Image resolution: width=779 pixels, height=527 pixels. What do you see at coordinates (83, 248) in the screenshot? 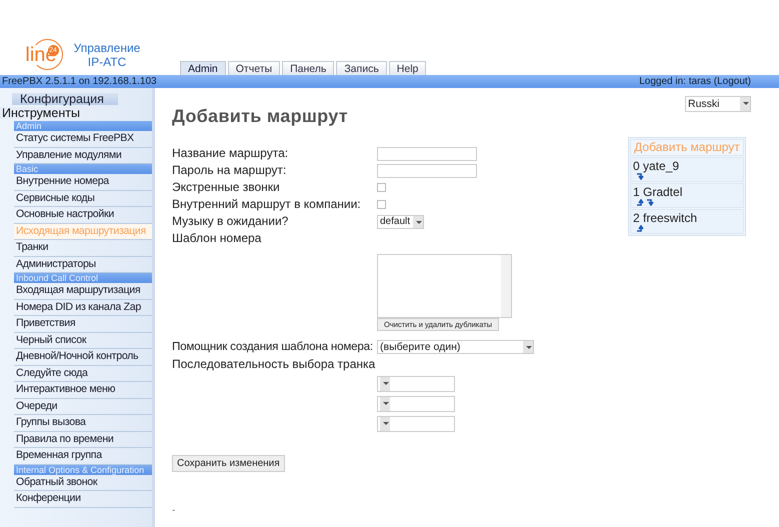
I see `sidebar-item: Транки` at bounding box center [83, 248].